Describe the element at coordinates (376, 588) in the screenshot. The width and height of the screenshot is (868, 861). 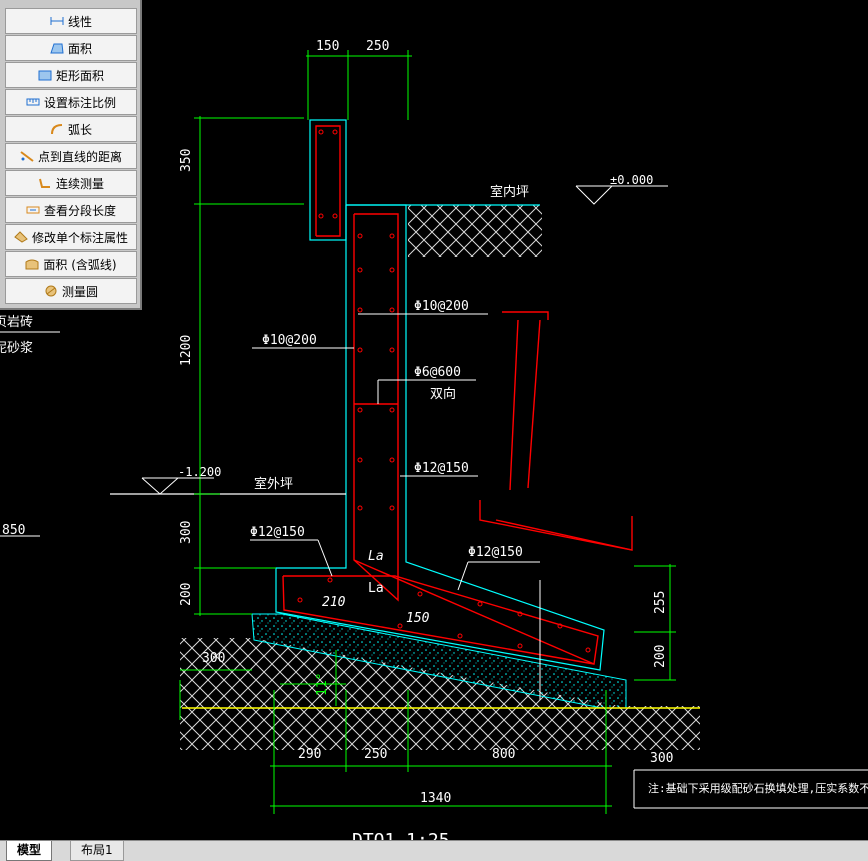
I see `la-label-2: La` at that location.